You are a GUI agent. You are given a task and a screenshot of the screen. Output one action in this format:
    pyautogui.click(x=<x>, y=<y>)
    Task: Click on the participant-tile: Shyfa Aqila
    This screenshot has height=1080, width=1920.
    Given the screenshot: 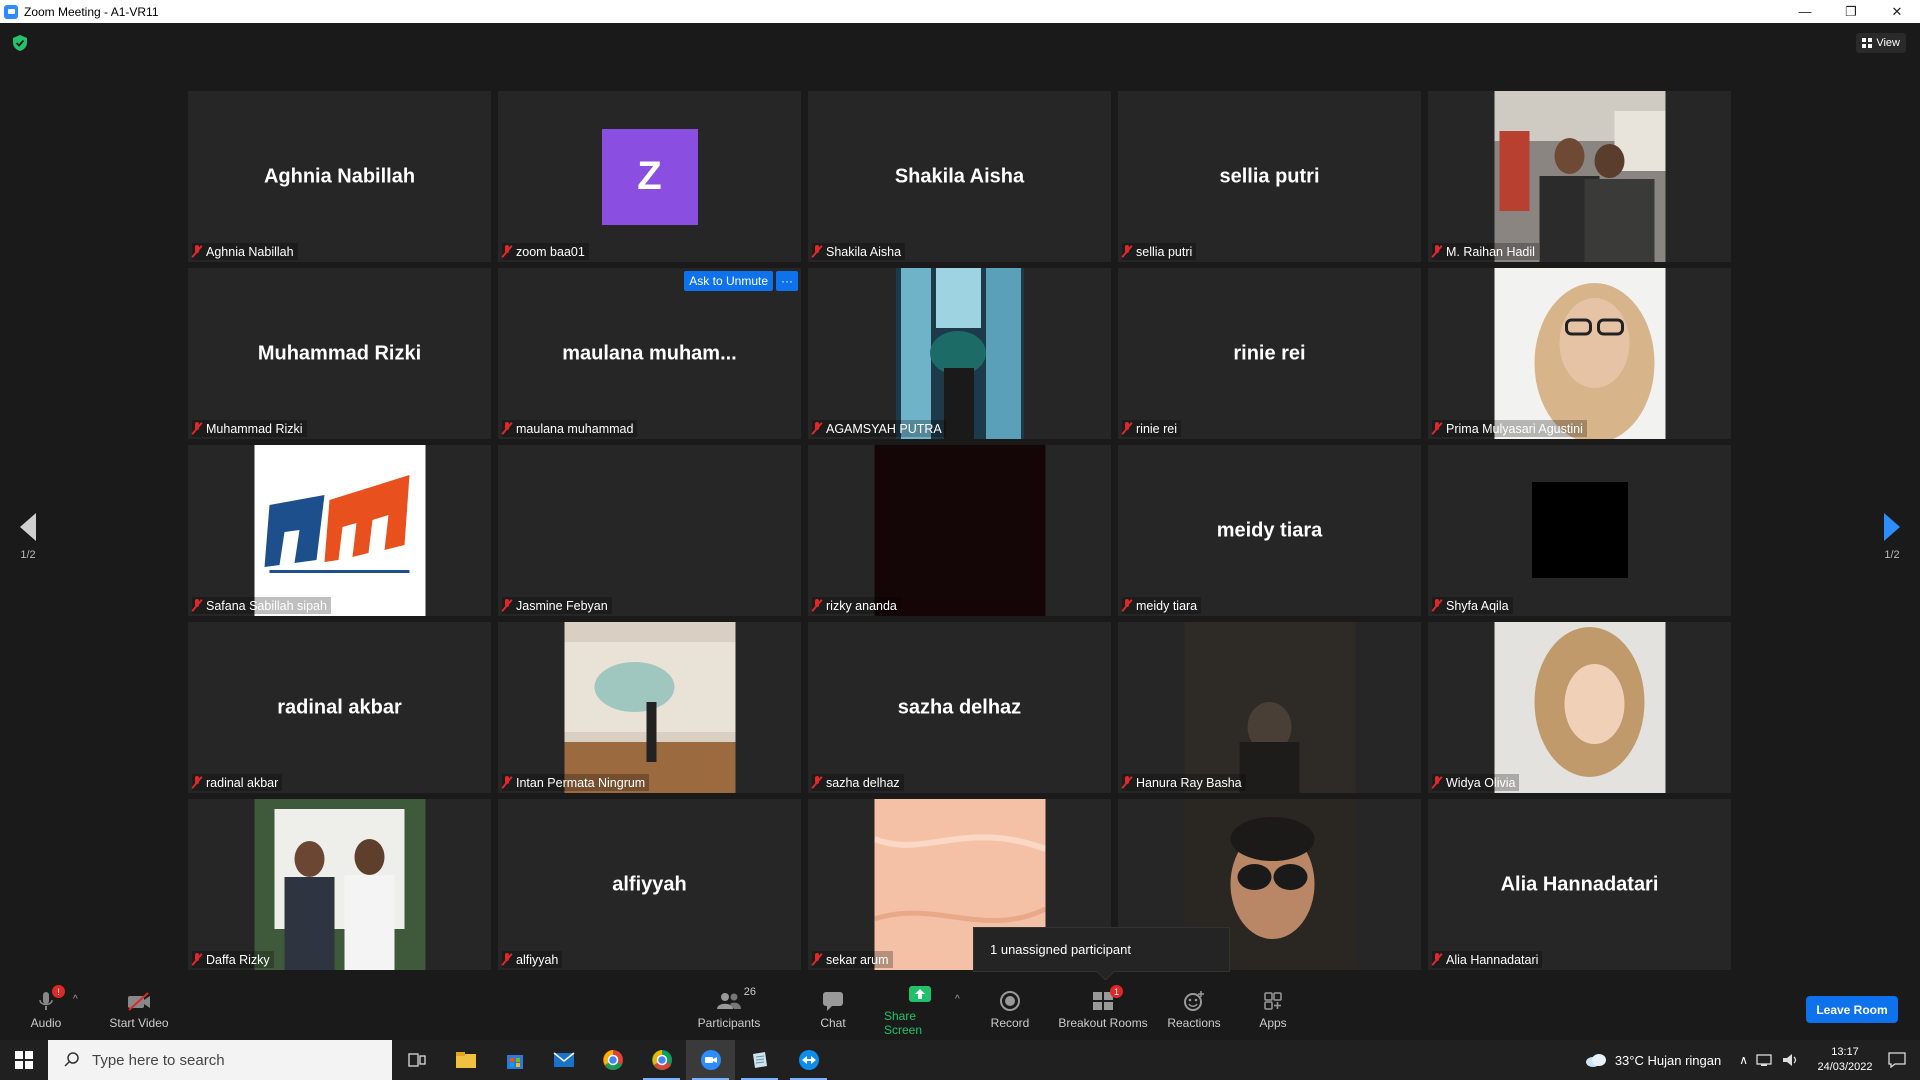 What is the action you would take?
    pyautogui.click(x=1579, y=530)
    